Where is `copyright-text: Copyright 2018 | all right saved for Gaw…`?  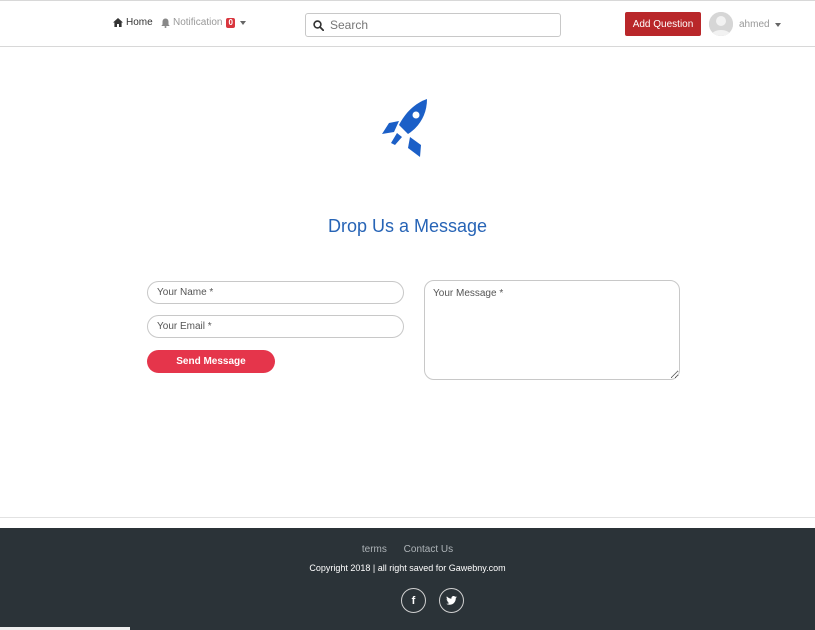
copyright-text: Copyright 2018 | all right saved for Gaw… is located at coordinates (407, 568).